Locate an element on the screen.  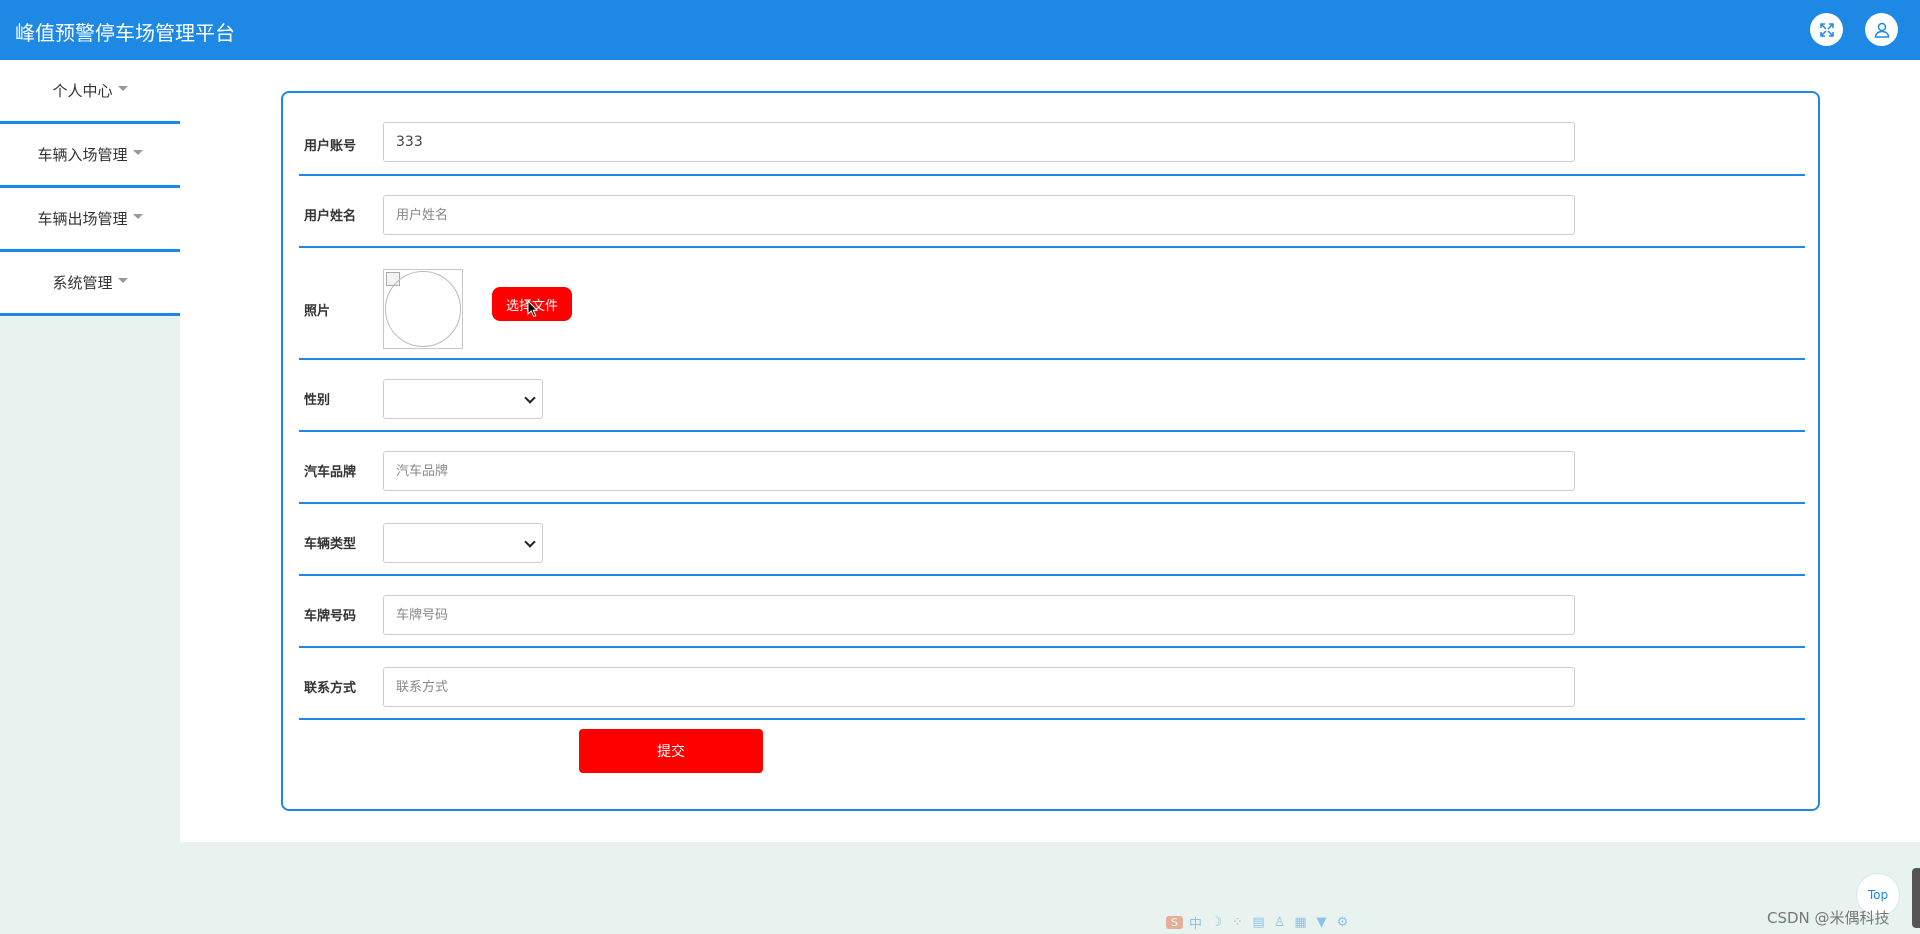
ime-item: 中 is located at coordinates (1195, 922).